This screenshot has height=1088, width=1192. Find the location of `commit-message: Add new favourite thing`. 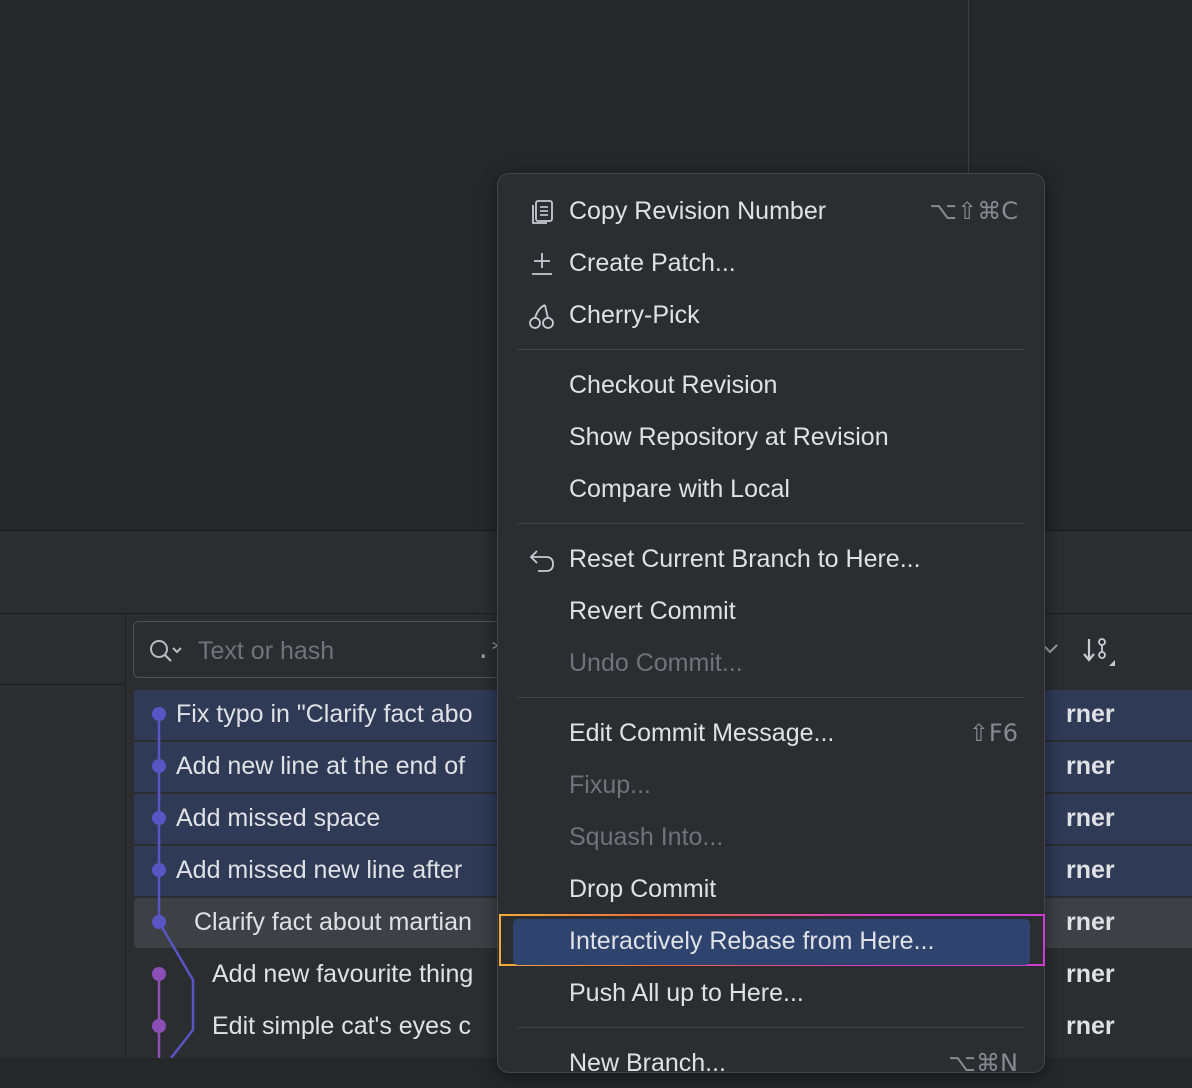

commit-message: Add new favourite thing is located at coordinates (343, 974).